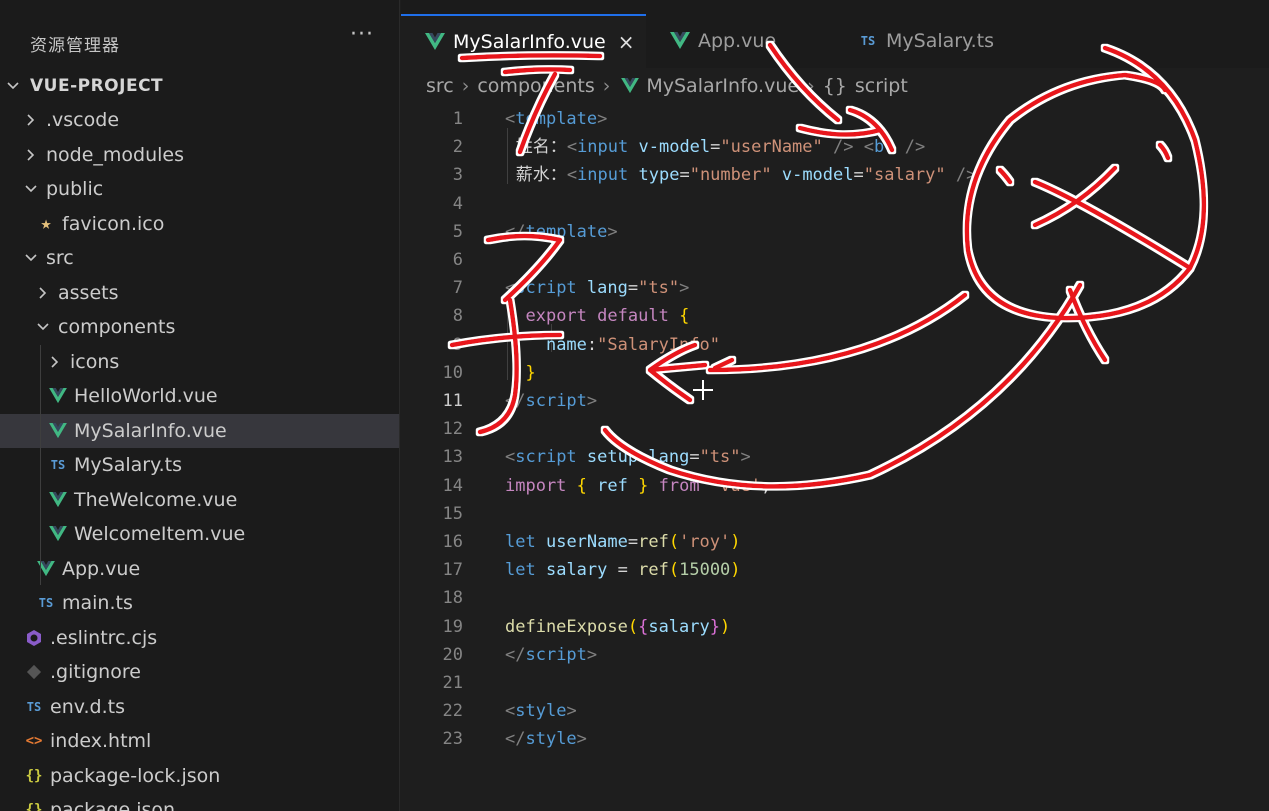 This screenshot has width=1269, height=811. Describe the element at coordinates (617, 627) in the screenshot. I see `code-text: defineExpose({salary})` at that location.